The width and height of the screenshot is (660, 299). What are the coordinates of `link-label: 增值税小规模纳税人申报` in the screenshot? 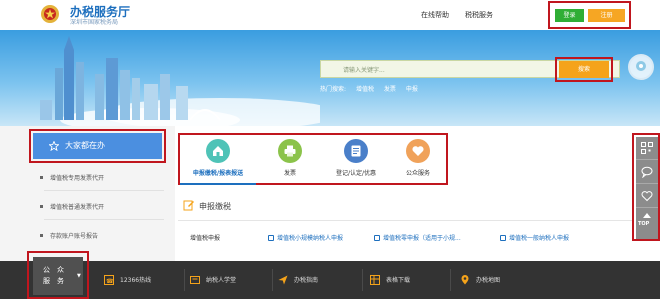 It's located at (310, 238).